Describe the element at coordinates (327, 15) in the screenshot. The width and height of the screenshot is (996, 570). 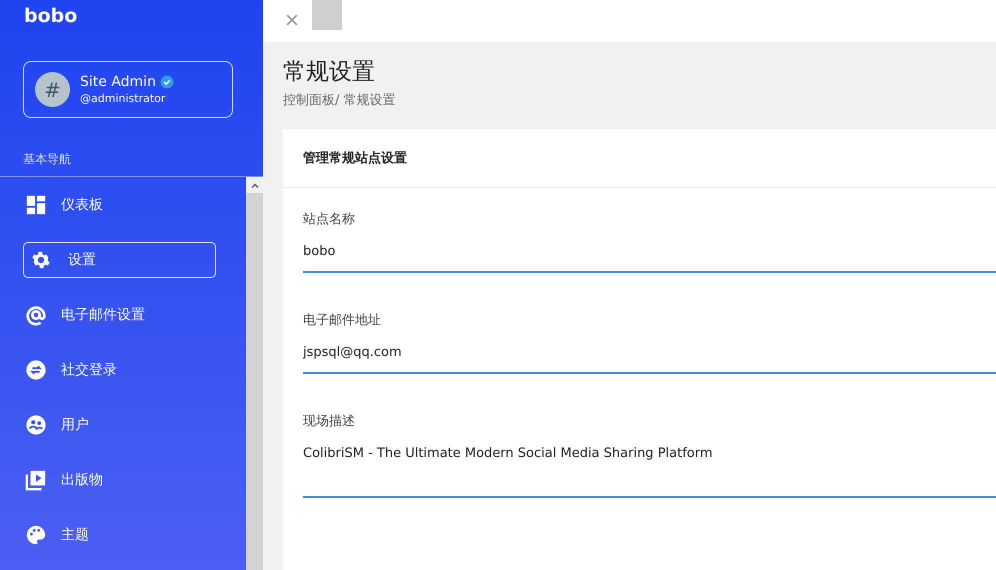
I see `image-placeholder` at that location.